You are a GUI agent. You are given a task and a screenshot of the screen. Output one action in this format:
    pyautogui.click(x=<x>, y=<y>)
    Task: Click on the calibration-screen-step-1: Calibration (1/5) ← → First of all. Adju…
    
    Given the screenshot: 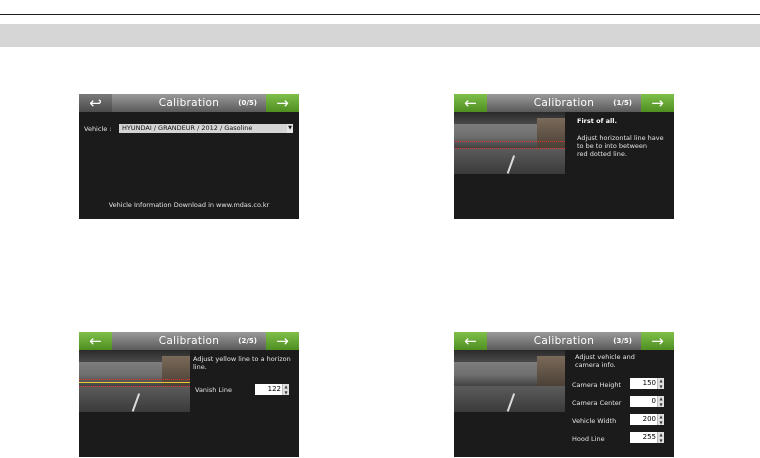 What is the action you would take?
    pyautogui.click(x=564, y=156)
    